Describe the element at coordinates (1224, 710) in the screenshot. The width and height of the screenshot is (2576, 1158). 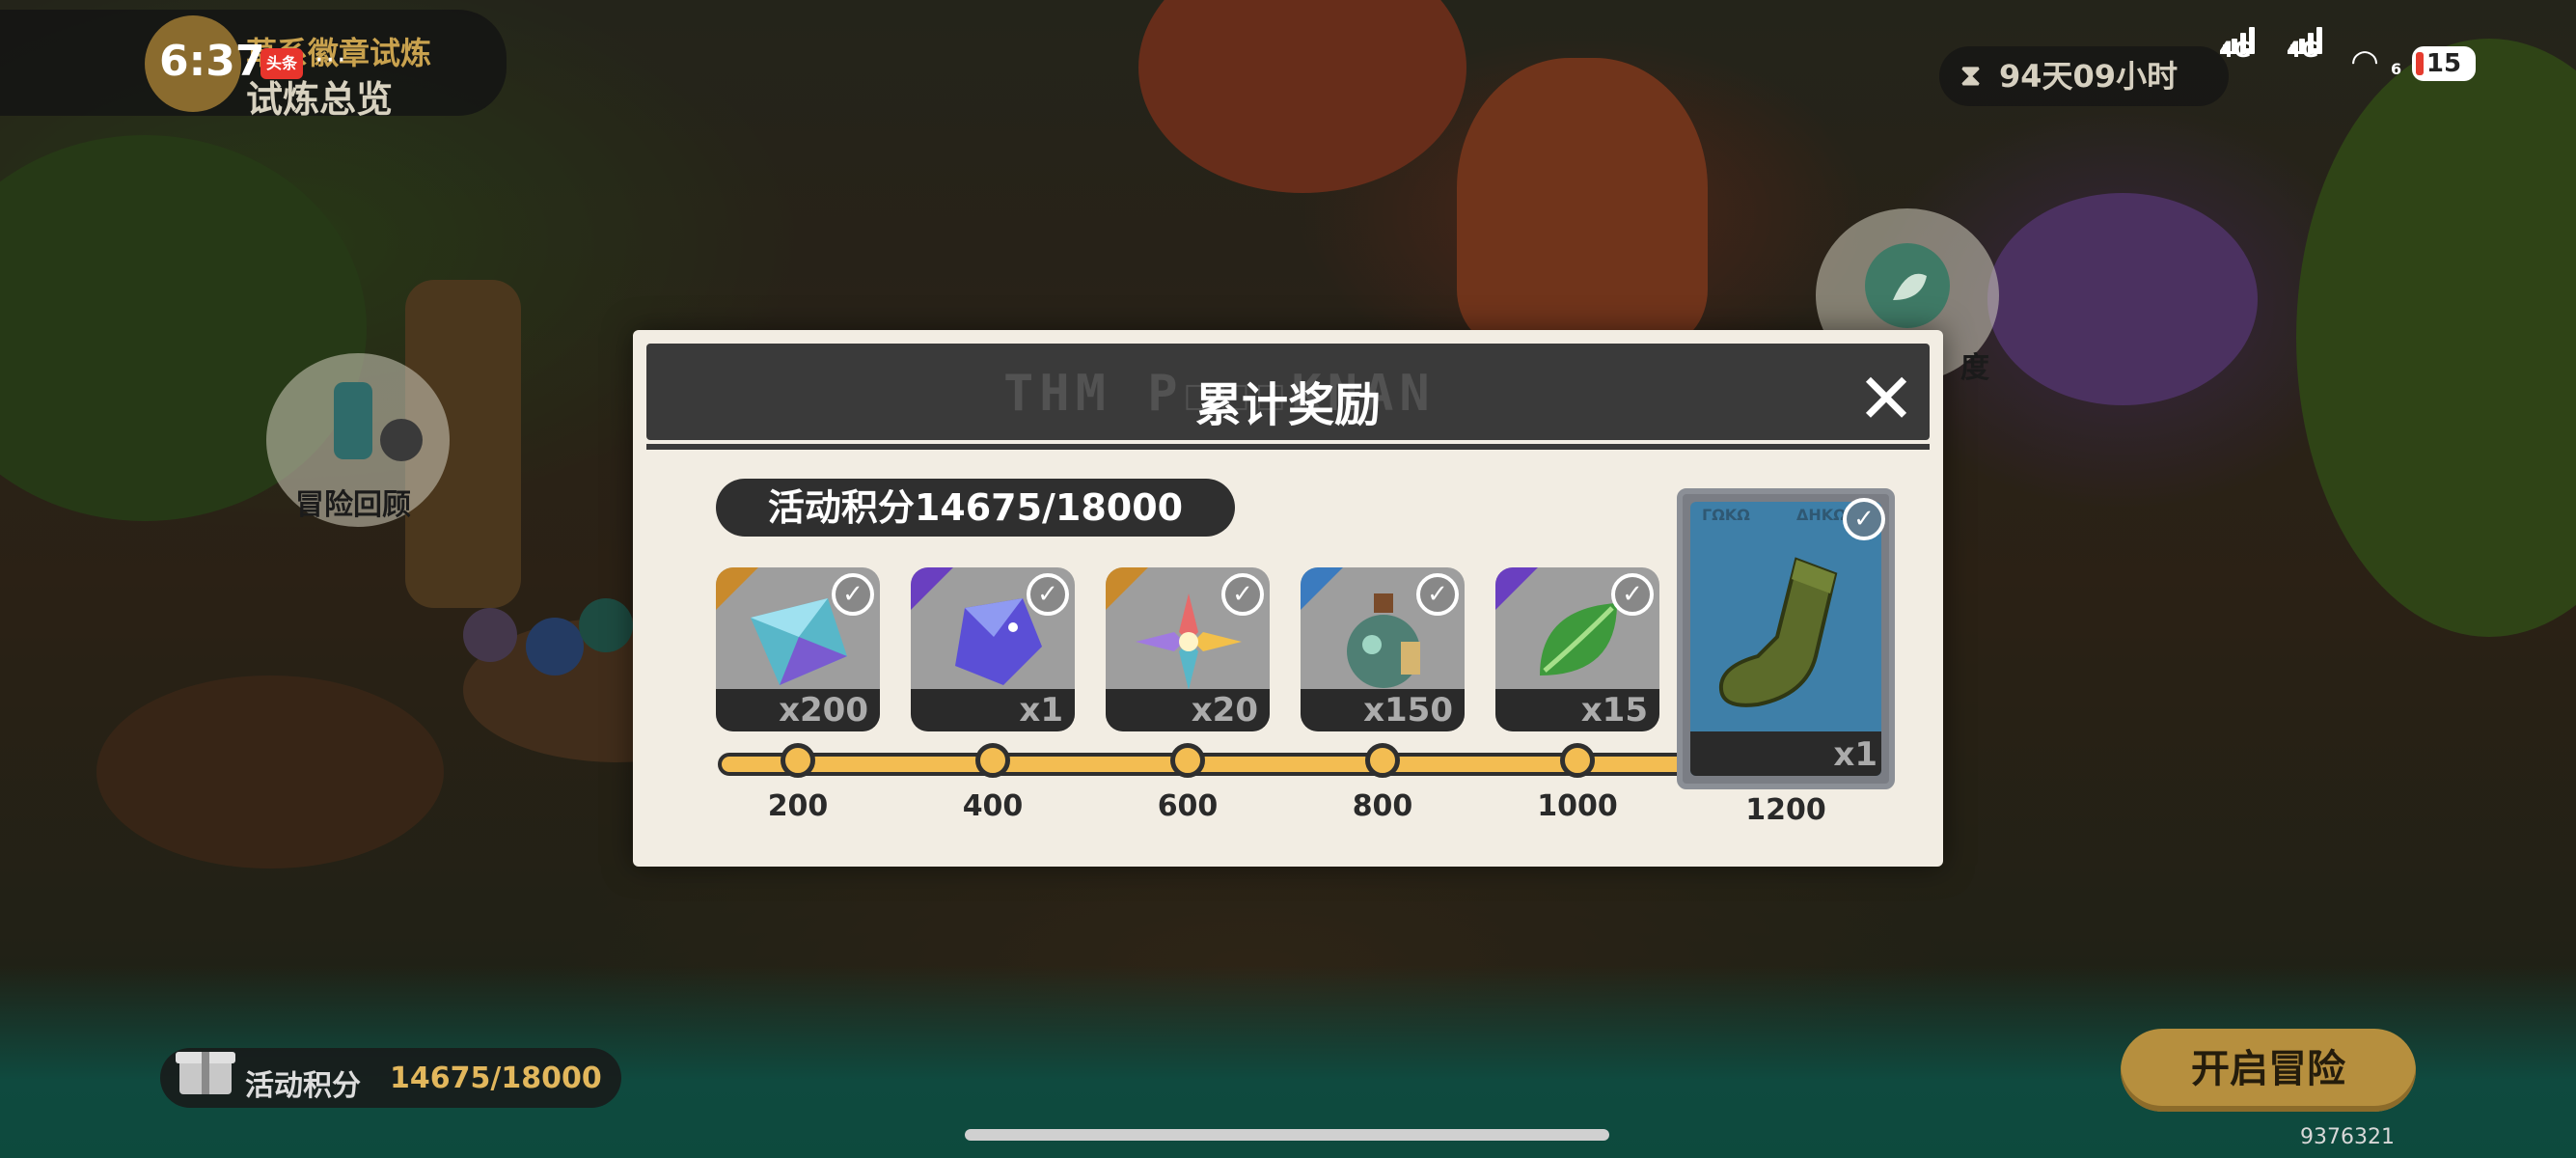
I see `reward-quantity: x20` at that location.